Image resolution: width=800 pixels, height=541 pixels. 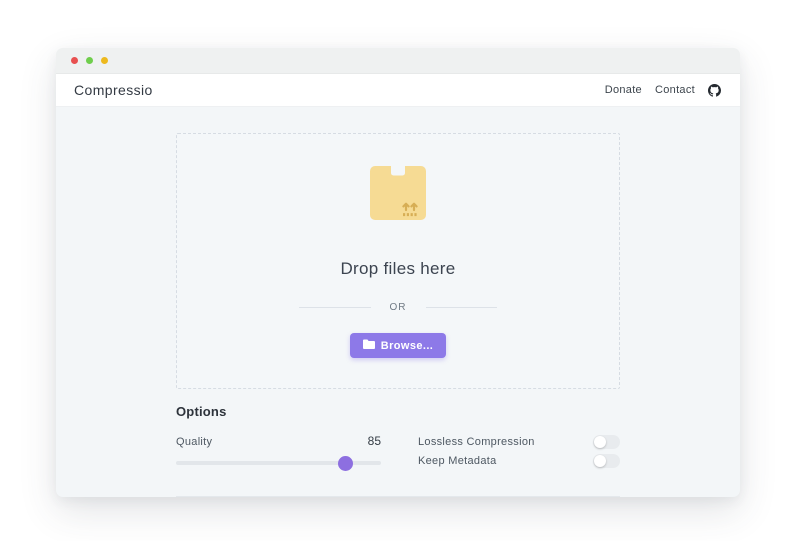 I want to click on options-heading: Options, so click(x=201, y=411).